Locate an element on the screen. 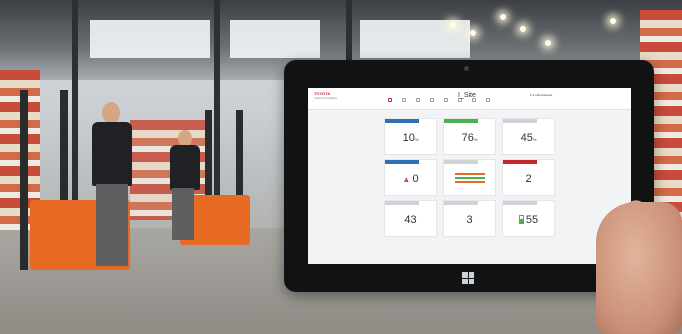  kpi-value is located at coordinates (469, 180).